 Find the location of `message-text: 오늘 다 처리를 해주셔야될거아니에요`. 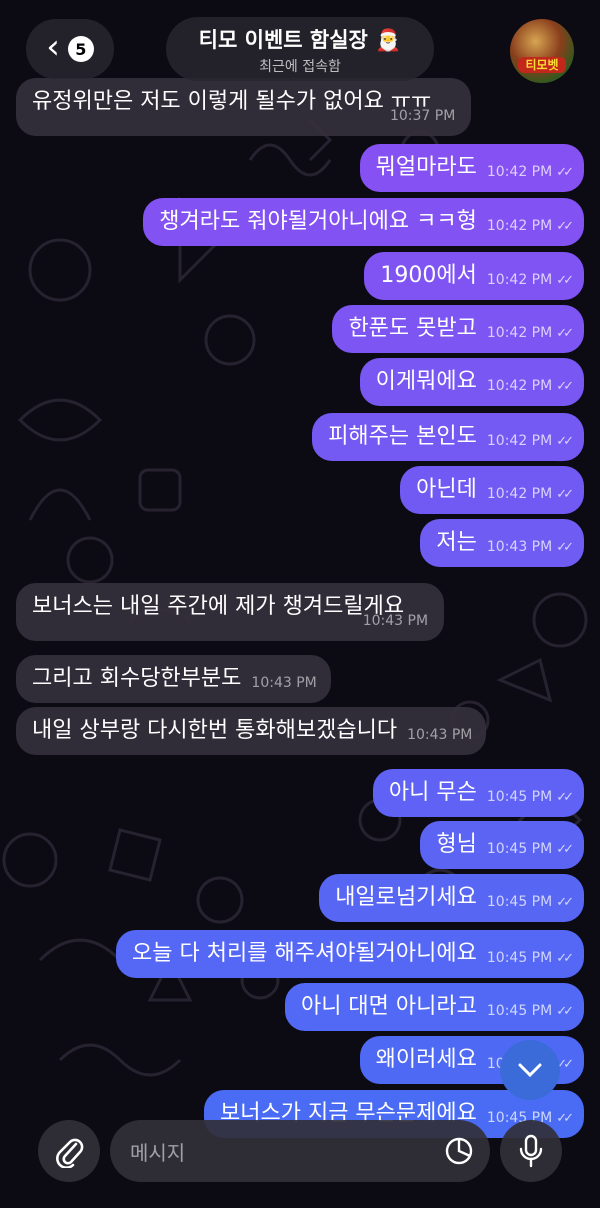

message-text: 오늘 다 처리를 해주셔야될거아니에요 is located at coordinates (304, 953).